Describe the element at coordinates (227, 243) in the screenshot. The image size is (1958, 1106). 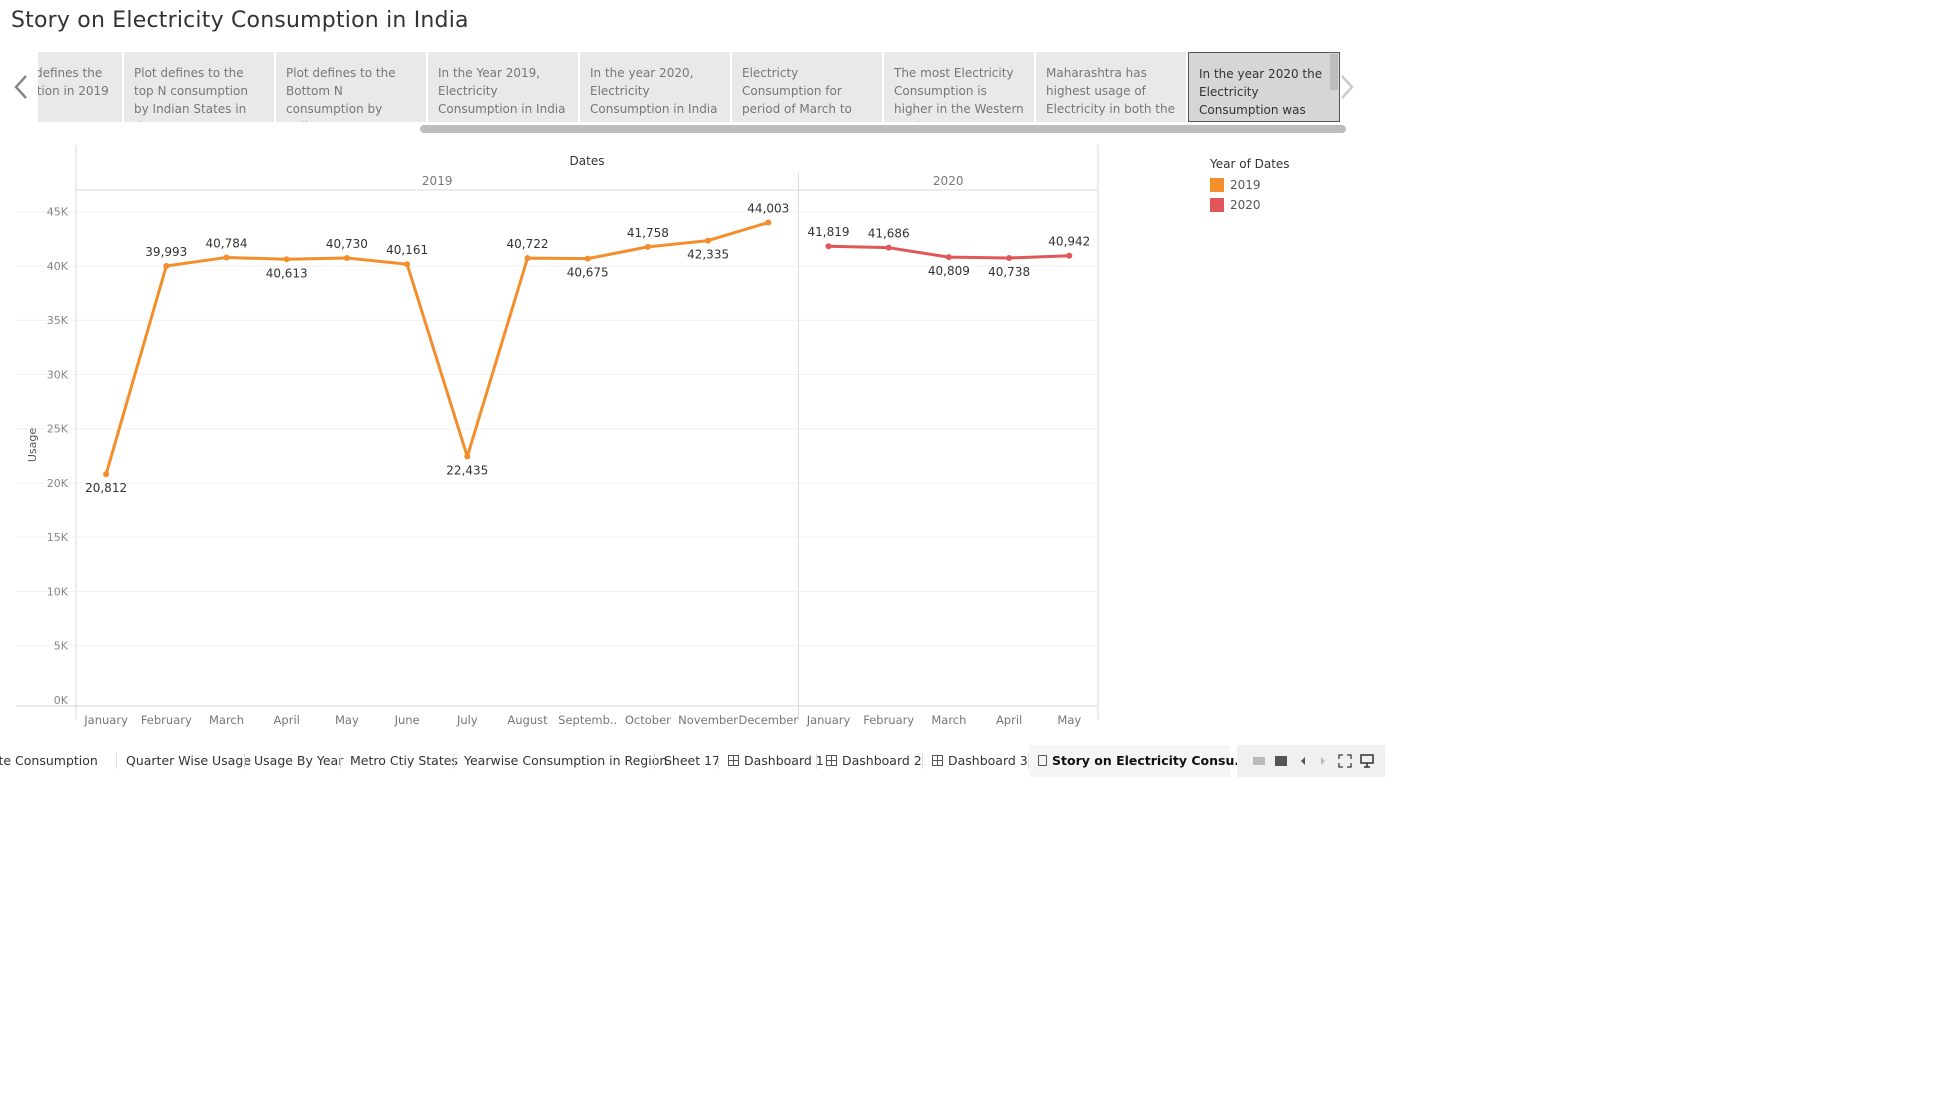
I see `data-label-2019: 40,784` at that location.